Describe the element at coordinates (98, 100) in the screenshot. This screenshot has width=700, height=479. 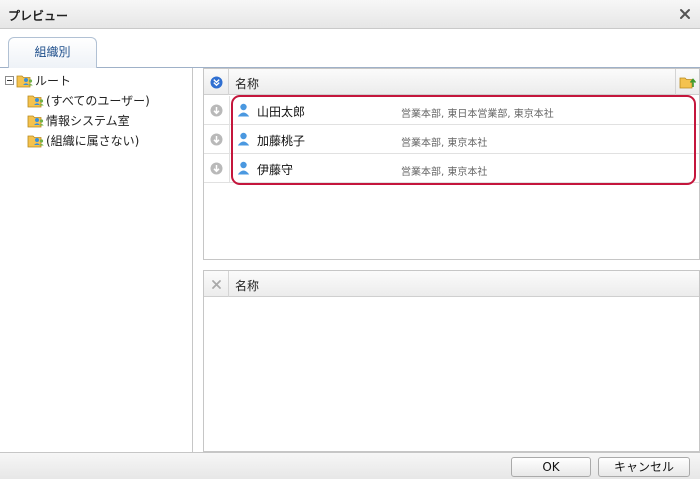
I see `tree-node-label: (すべてのユーザー)` at that location.